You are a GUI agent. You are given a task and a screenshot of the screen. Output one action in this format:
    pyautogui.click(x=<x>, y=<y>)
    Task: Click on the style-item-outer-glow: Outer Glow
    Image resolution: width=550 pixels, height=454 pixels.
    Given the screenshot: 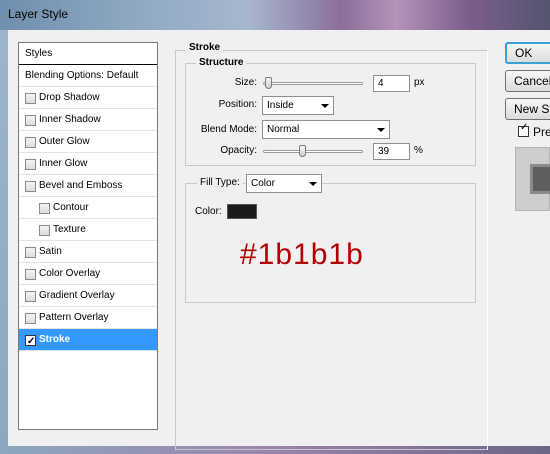 What is the action you would take?
    pyautogui.click(x=88, y=142)
    